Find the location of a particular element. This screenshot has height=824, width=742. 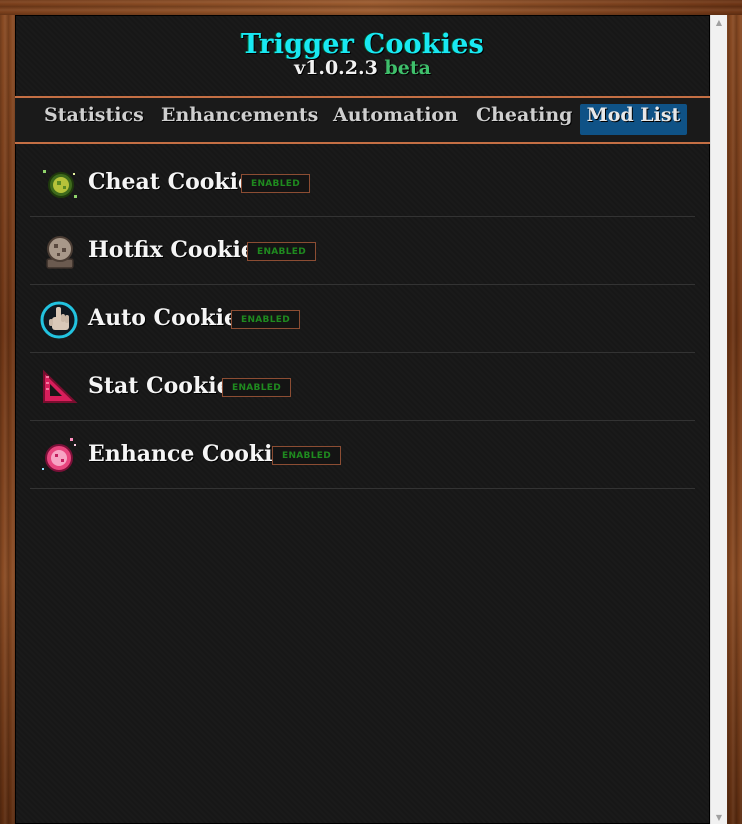

triangle-ruler-icon is located at coordinates (60, 386).